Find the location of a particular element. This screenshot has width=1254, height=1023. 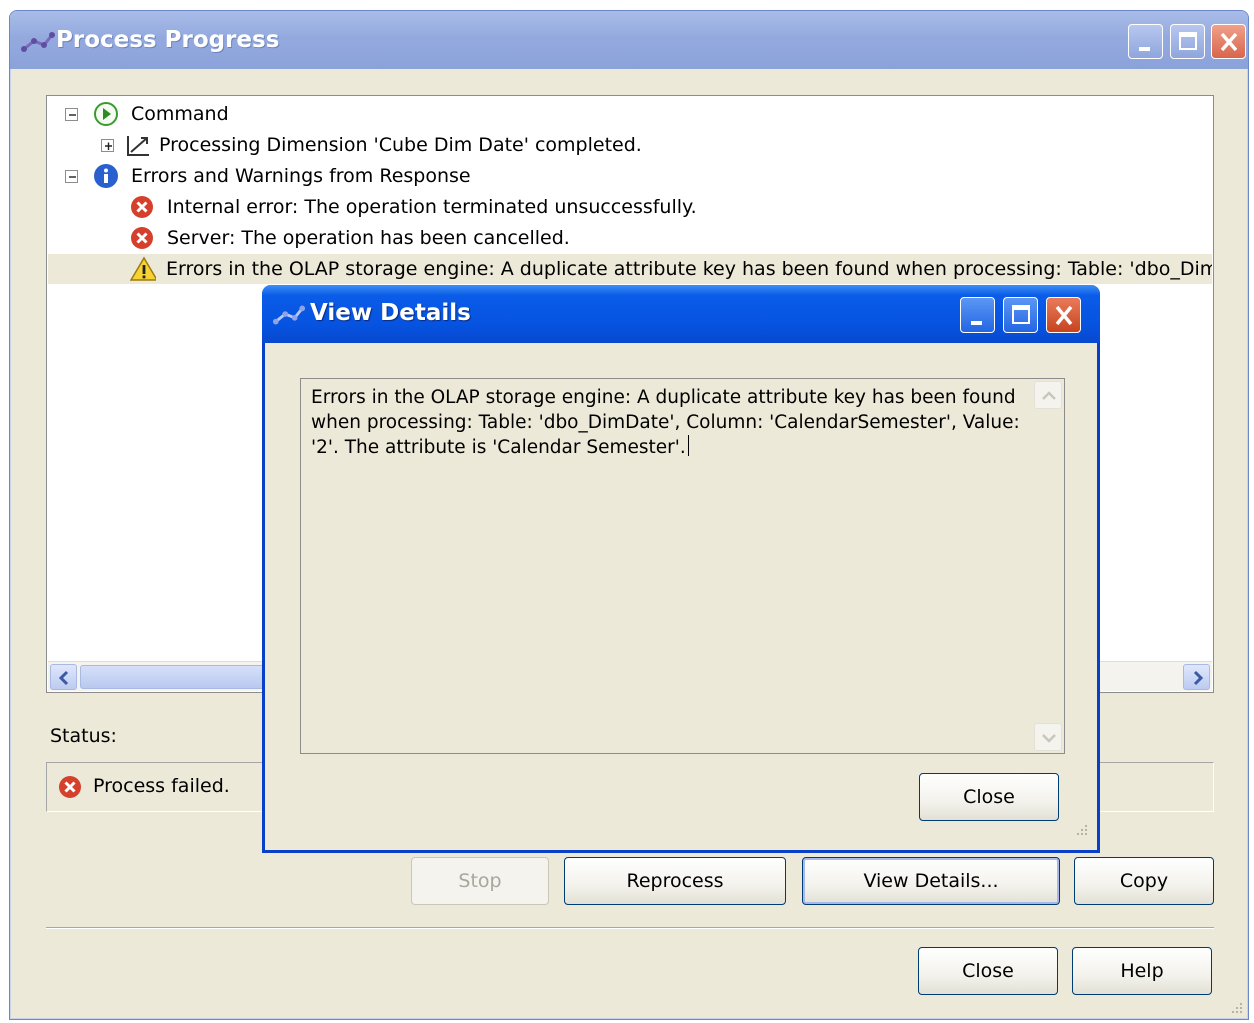

reprocess-button: Reprocess is located at coordinates (675, 881).